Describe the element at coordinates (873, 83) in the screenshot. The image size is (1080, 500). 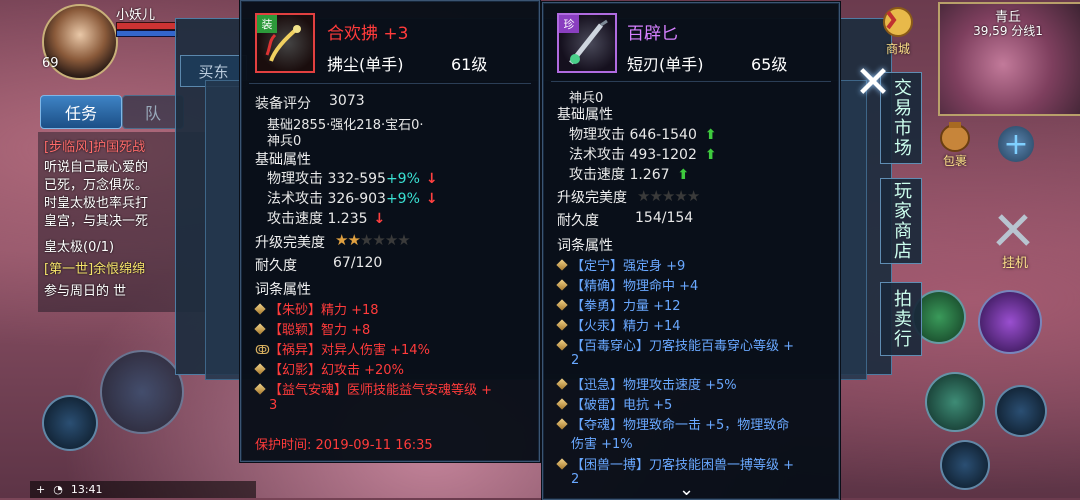
I see `close-icon: ✕` at that location.